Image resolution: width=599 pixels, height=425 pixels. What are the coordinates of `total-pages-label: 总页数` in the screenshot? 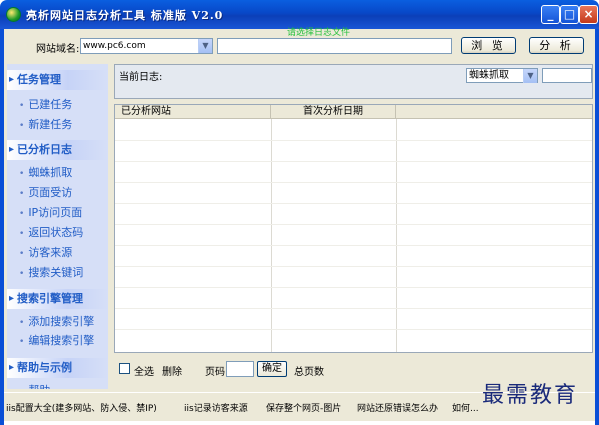 It's located at (309, 372).